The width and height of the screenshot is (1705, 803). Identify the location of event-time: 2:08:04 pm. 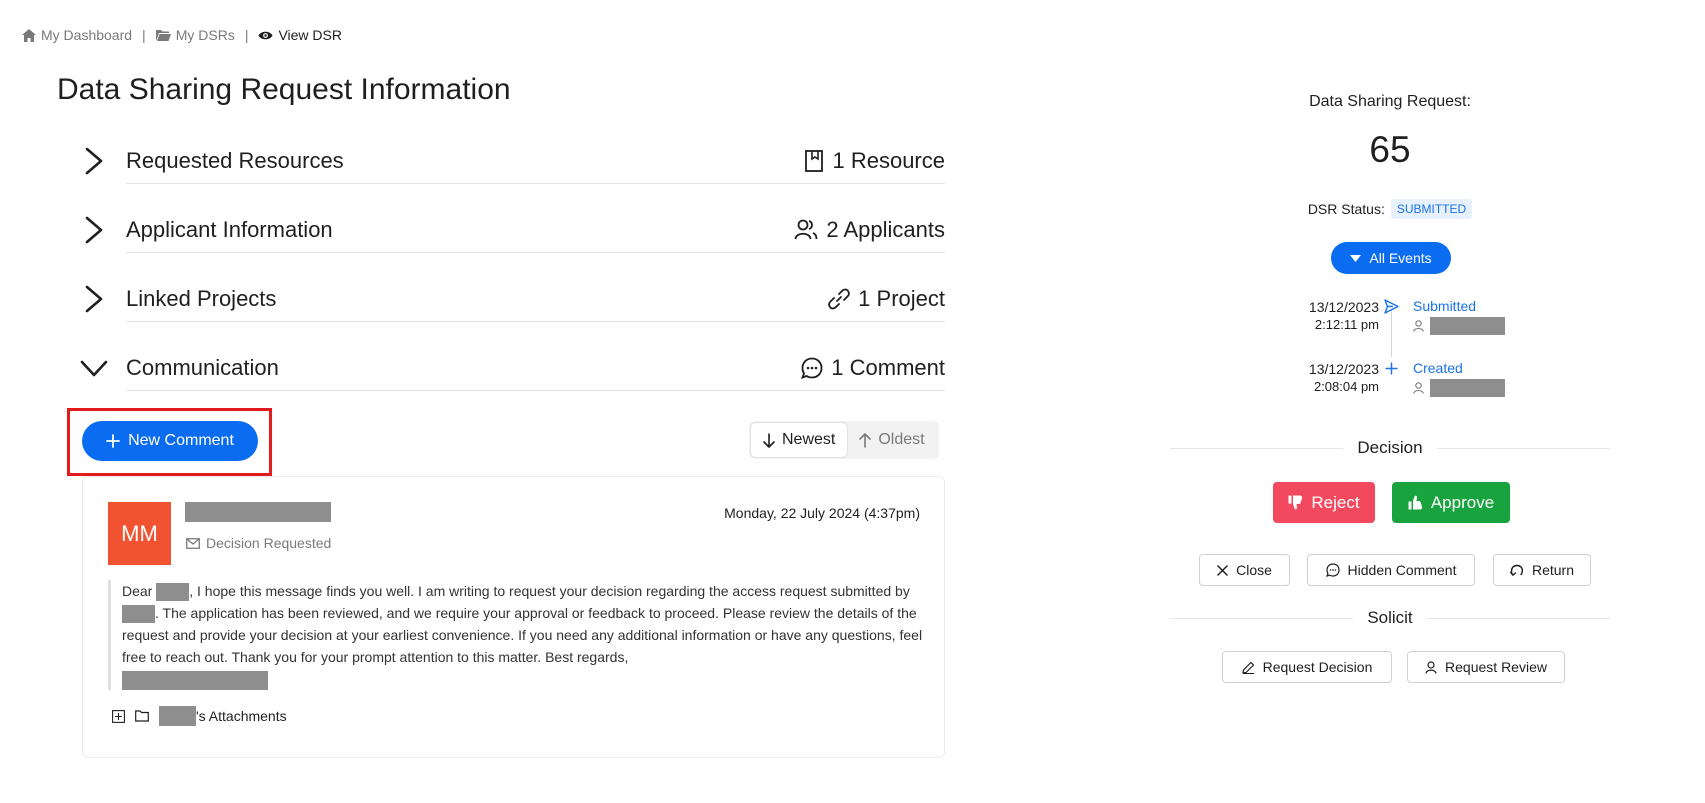
(1346, 386).